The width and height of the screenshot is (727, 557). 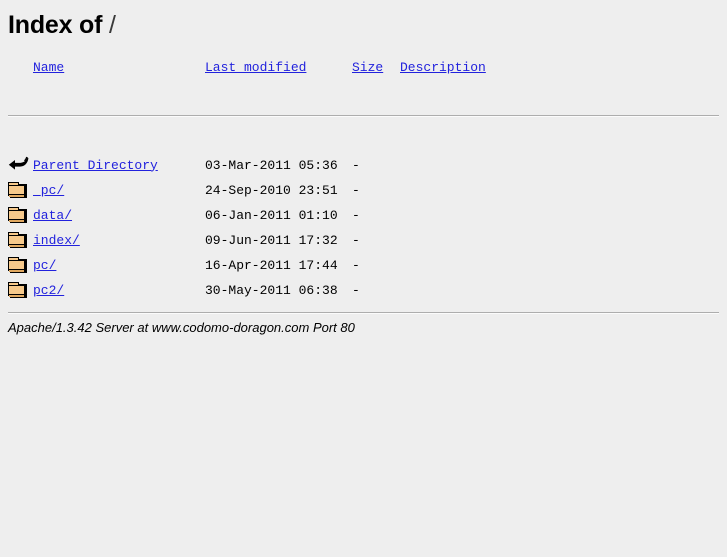 I want to click on row-last-modified: 16-Apr-2011 17:44, so click(x=271, y=265).